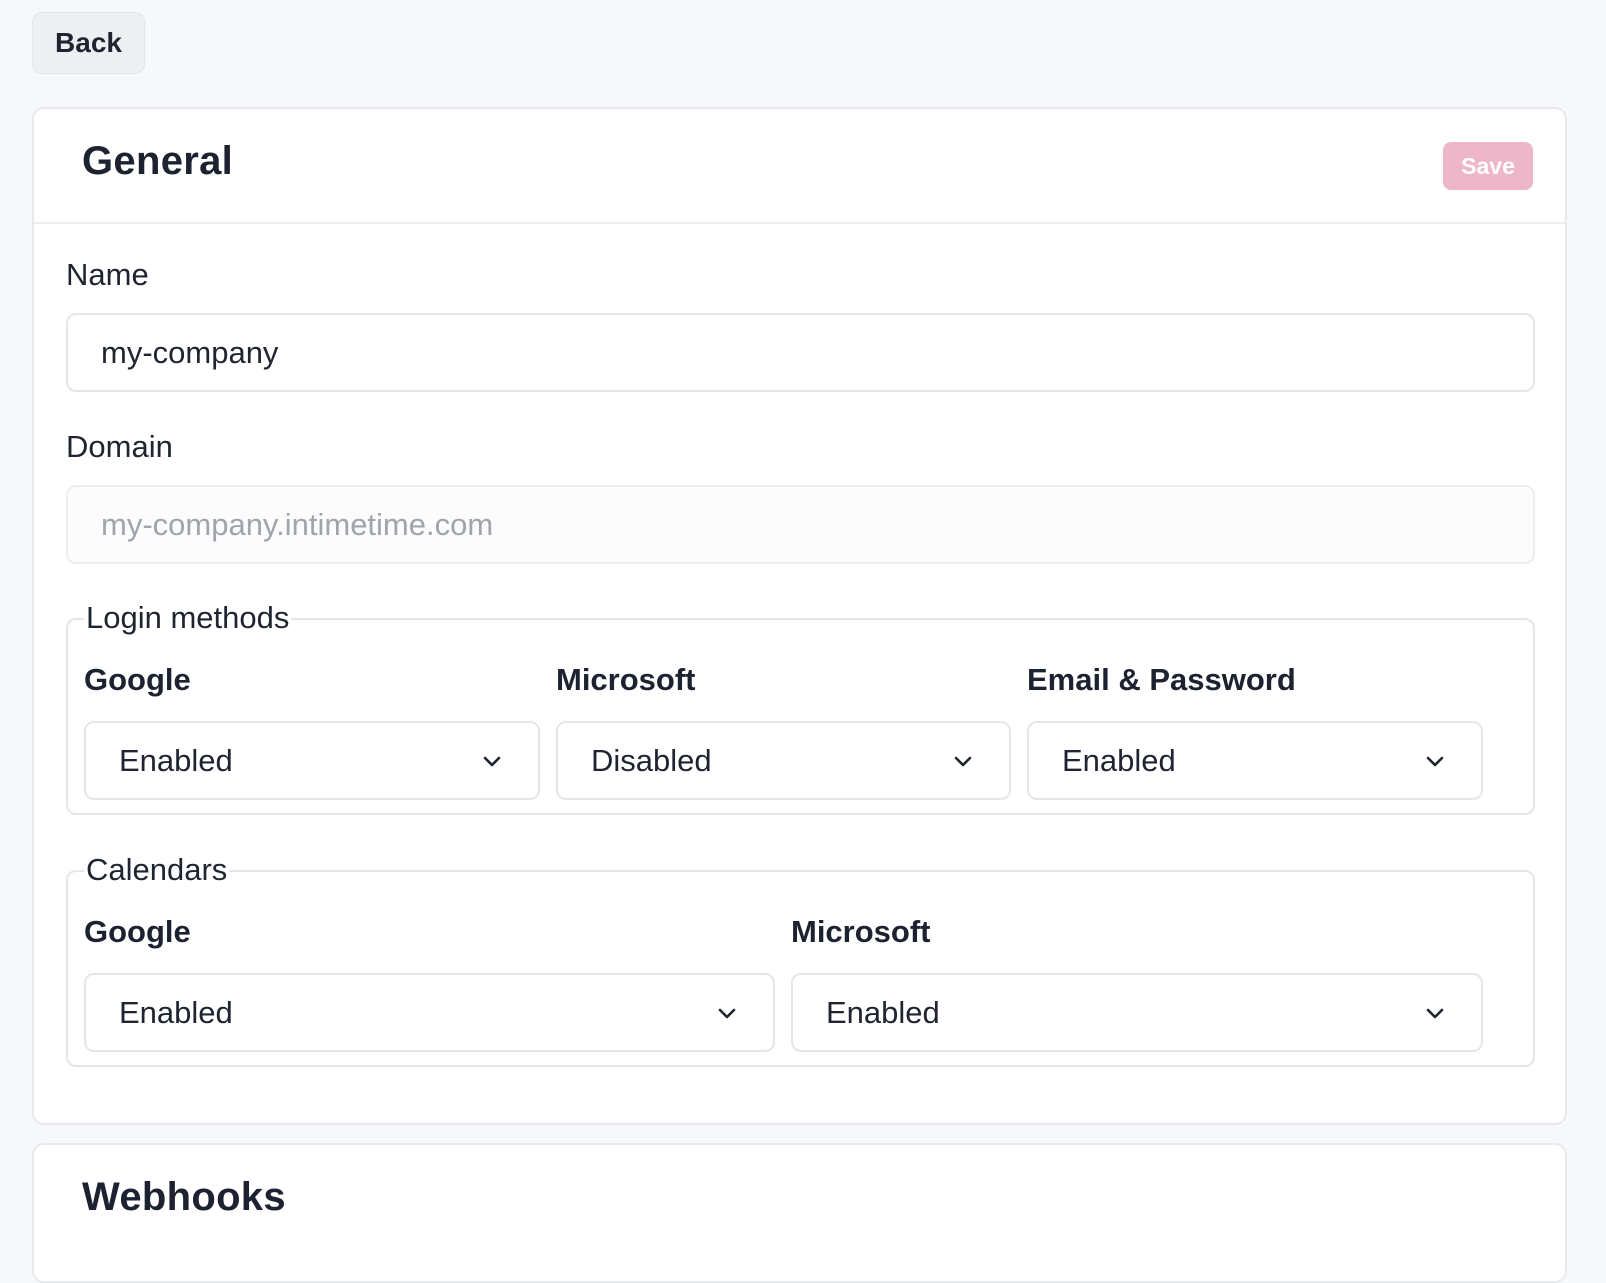 This screenshot has height=1283, width=1606. Describe the element at coordinates (1119, 760) in the screenshot. I see `login-email-password-value: Enabled` at that location.